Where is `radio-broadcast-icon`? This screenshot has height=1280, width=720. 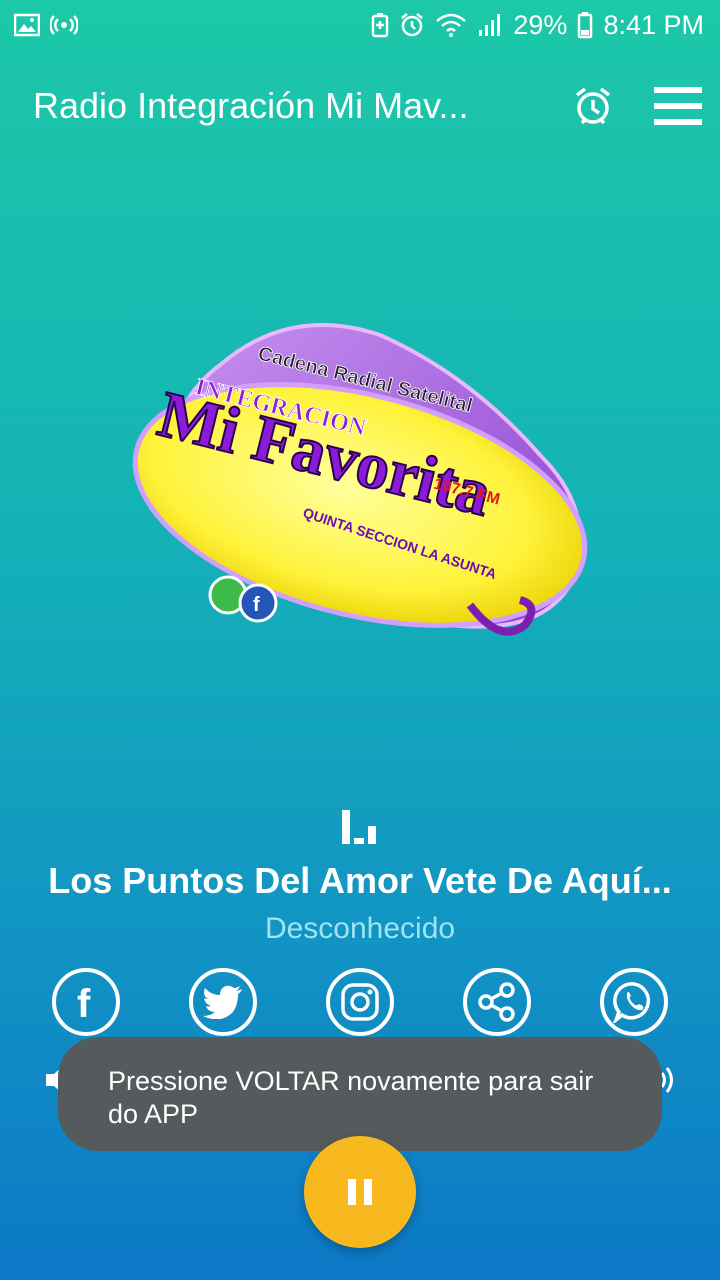 radio-broadcast-icon is located at coordinates (64, 25).